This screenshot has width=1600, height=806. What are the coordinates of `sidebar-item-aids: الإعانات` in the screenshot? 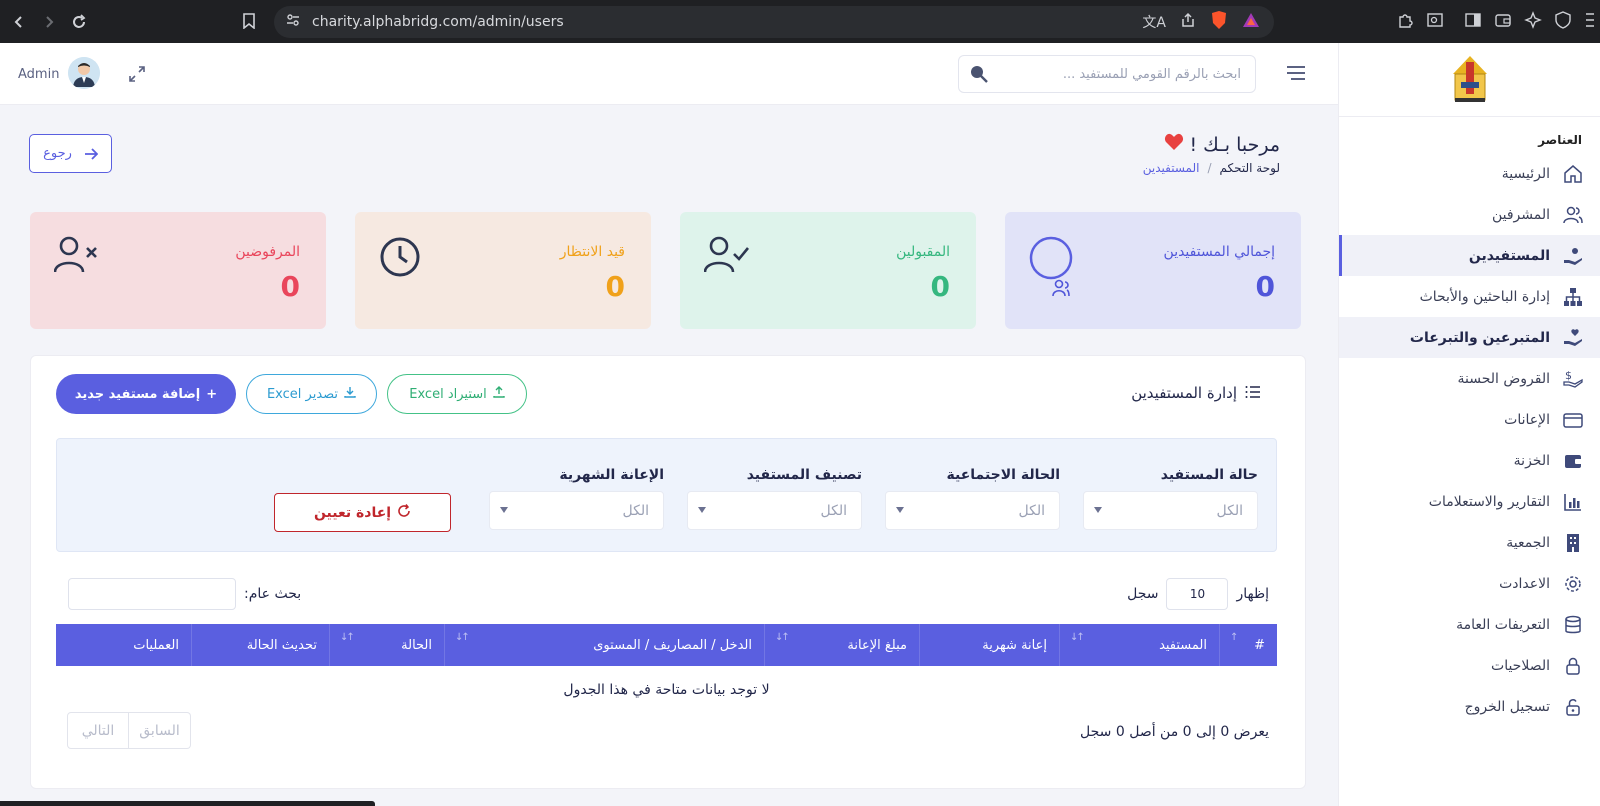 It's located at (1469, 419).